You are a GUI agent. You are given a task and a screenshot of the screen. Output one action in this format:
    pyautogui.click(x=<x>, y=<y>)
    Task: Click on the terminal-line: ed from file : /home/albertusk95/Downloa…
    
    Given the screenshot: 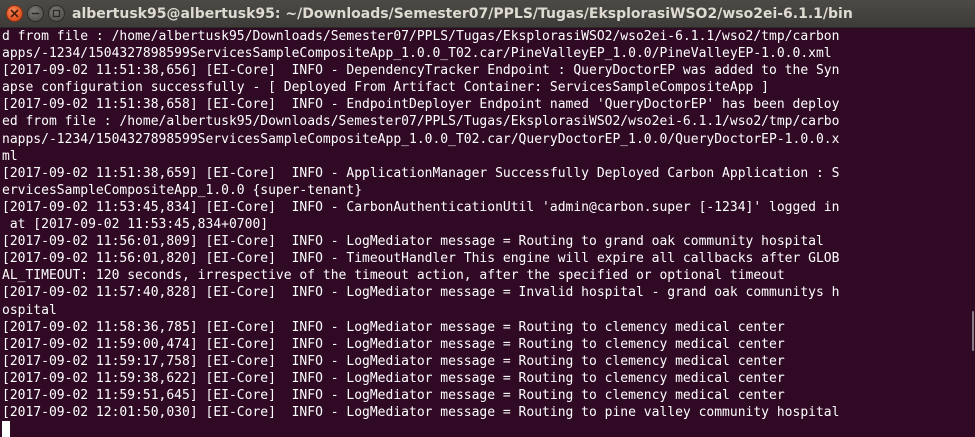 What is the action you would take?
    pyautogui.click(x=421, y=122)
    